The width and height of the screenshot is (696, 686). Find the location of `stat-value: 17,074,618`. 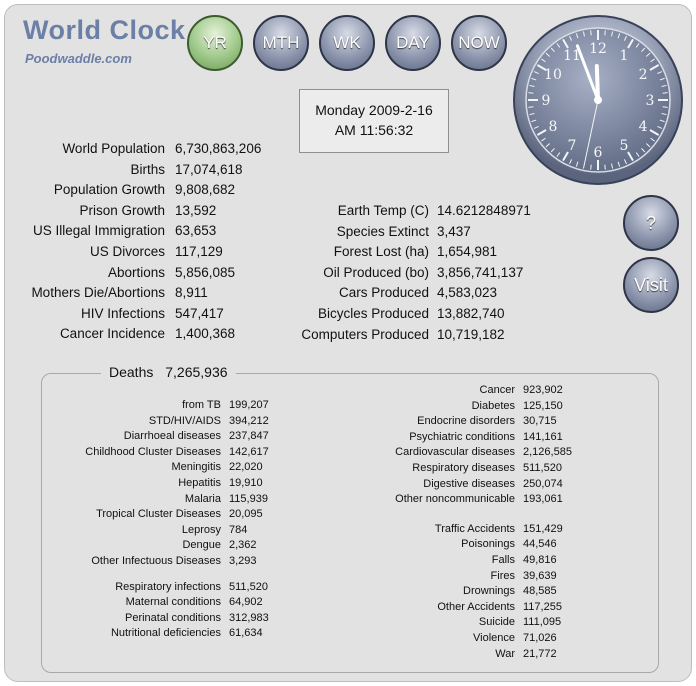

stat-value: 17,074,618 is located at coordinates (209, 169).